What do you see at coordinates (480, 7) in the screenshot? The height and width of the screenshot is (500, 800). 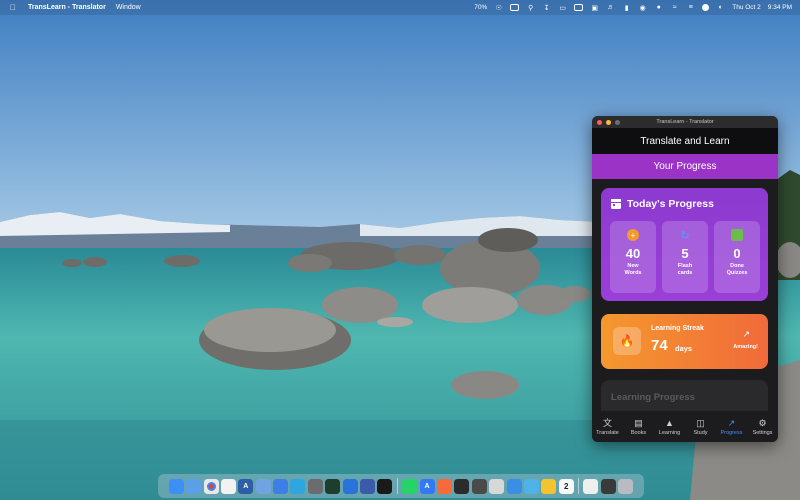 I see `battery-percent: 70%` at bounding box center [480, 7].